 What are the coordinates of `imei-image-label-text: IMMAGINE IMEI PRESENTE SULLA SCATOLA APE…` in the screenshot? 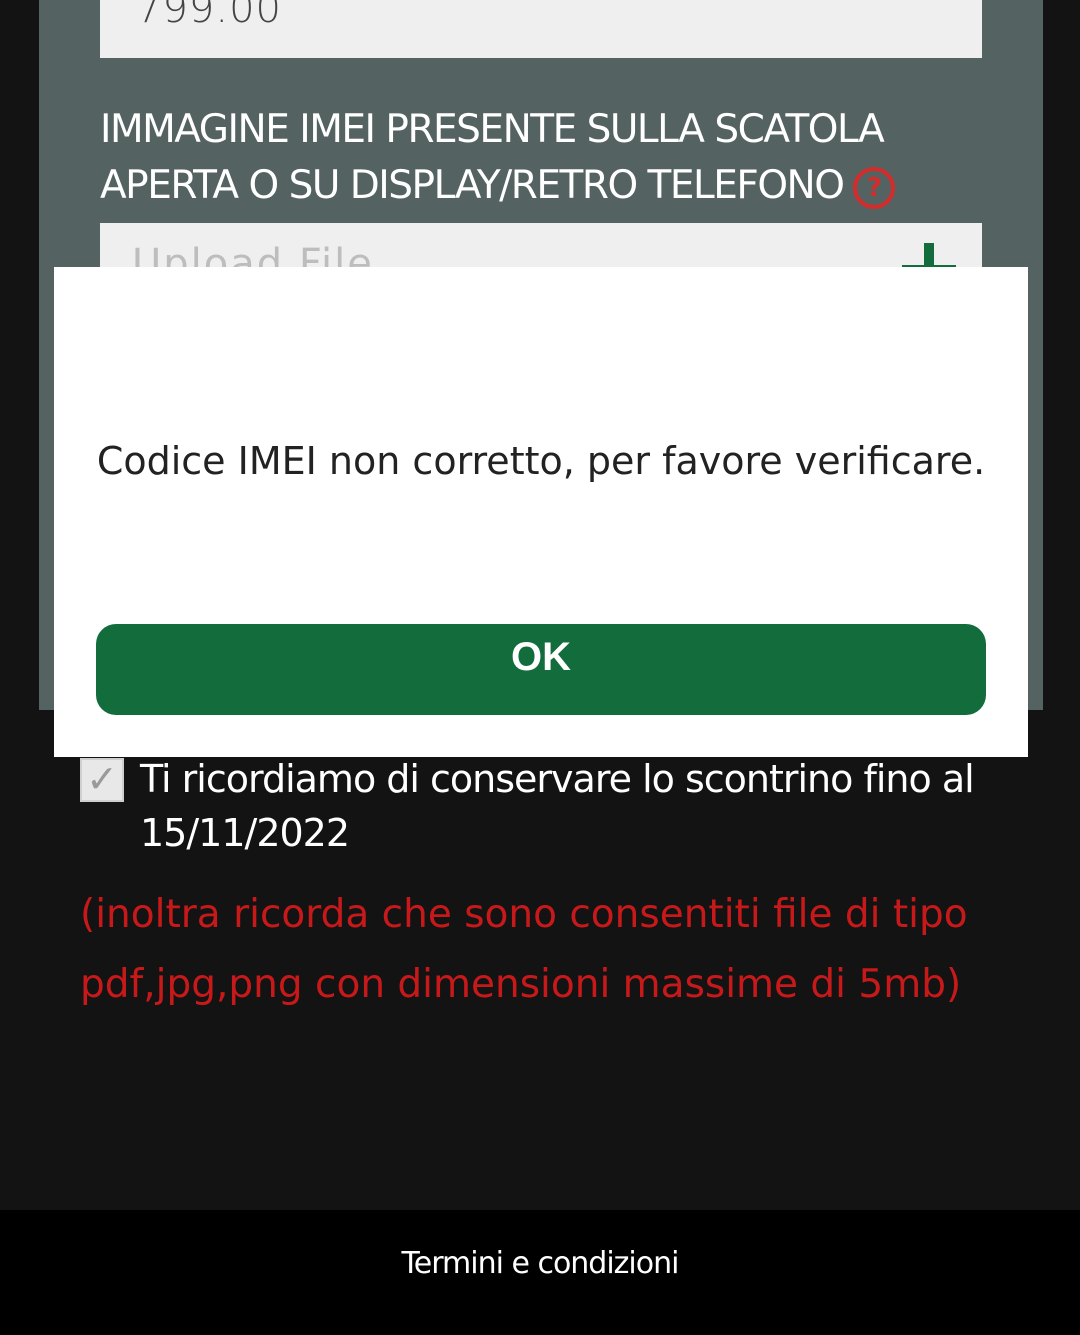 It's located at (492, 157).